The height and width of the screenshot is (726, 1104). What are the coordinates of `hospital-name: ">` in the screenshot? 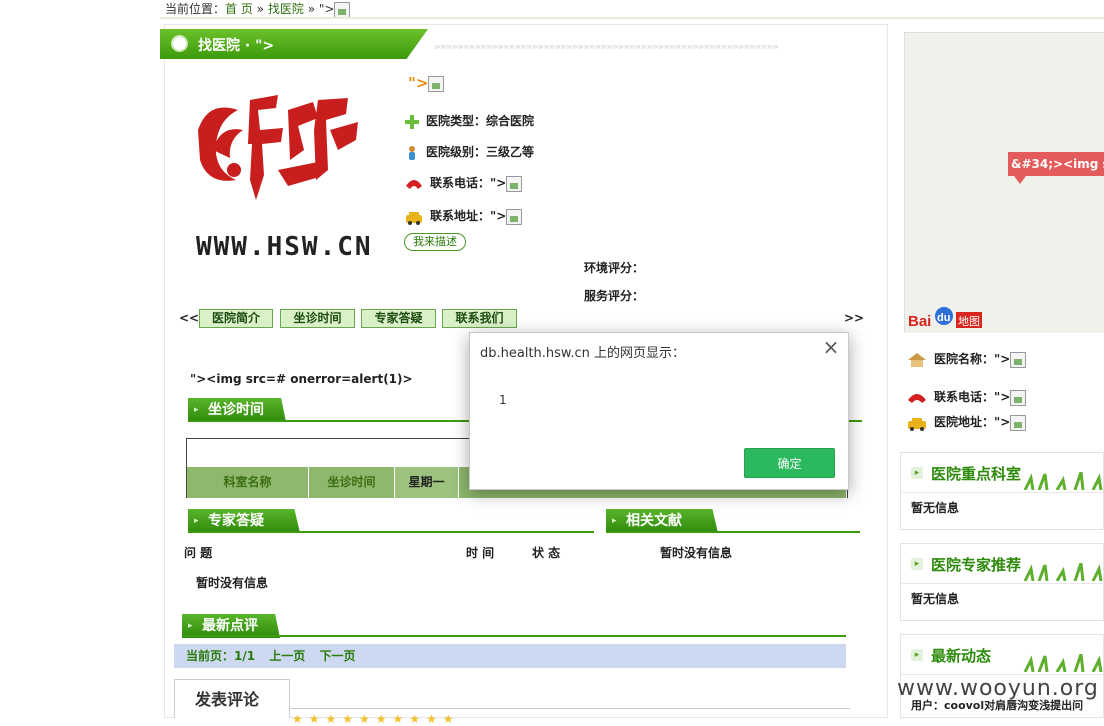 It's located at (426, 83).